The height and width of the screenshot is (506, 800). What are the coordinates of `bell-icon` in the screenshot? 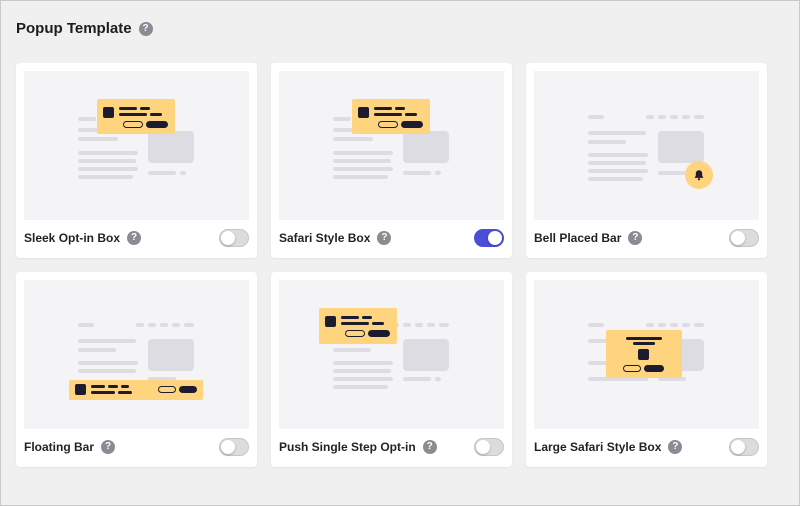 It's located at (699, 175).